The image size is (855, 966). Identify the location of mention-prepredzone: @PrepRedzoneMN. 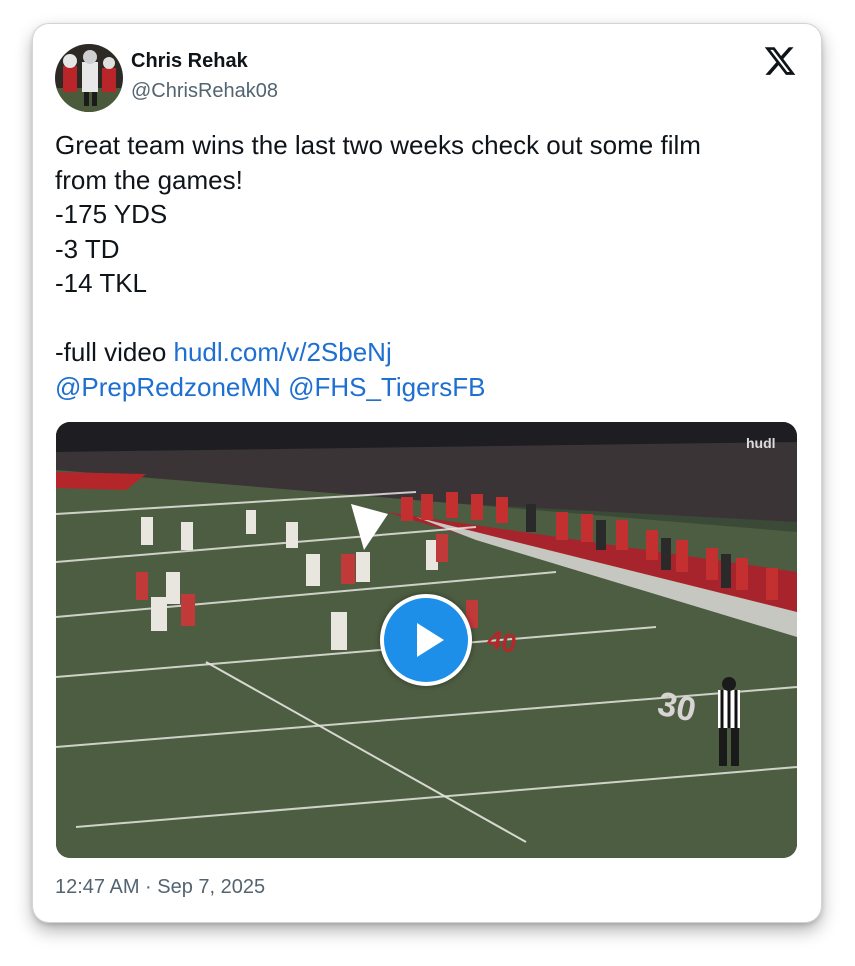
(168, 387).